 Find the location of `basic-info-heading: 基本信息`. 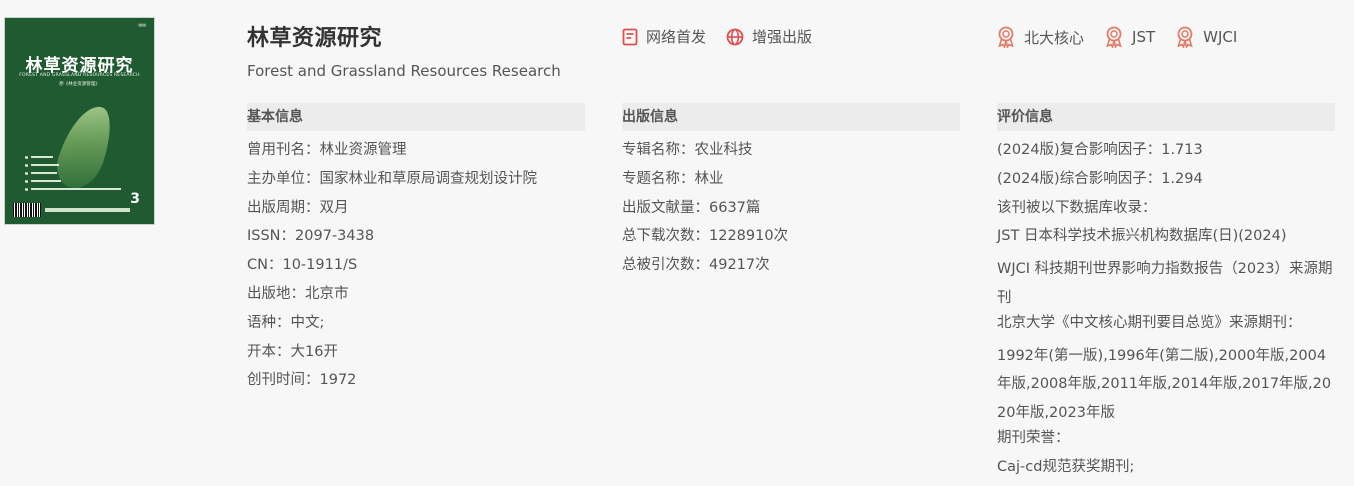

basic-info-heading: 基本信息 is located at coordinates (416, 117).